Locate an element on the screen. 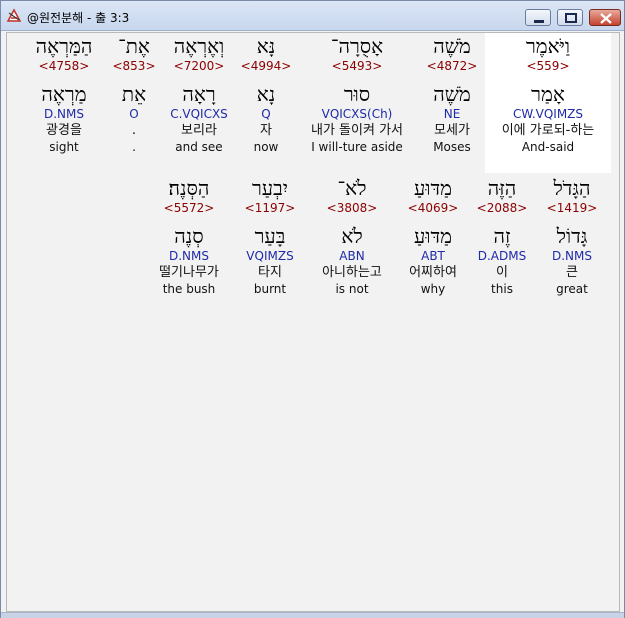 The image size is (625, 618). strong-number: <1419> is located at coordinates (572, 208).